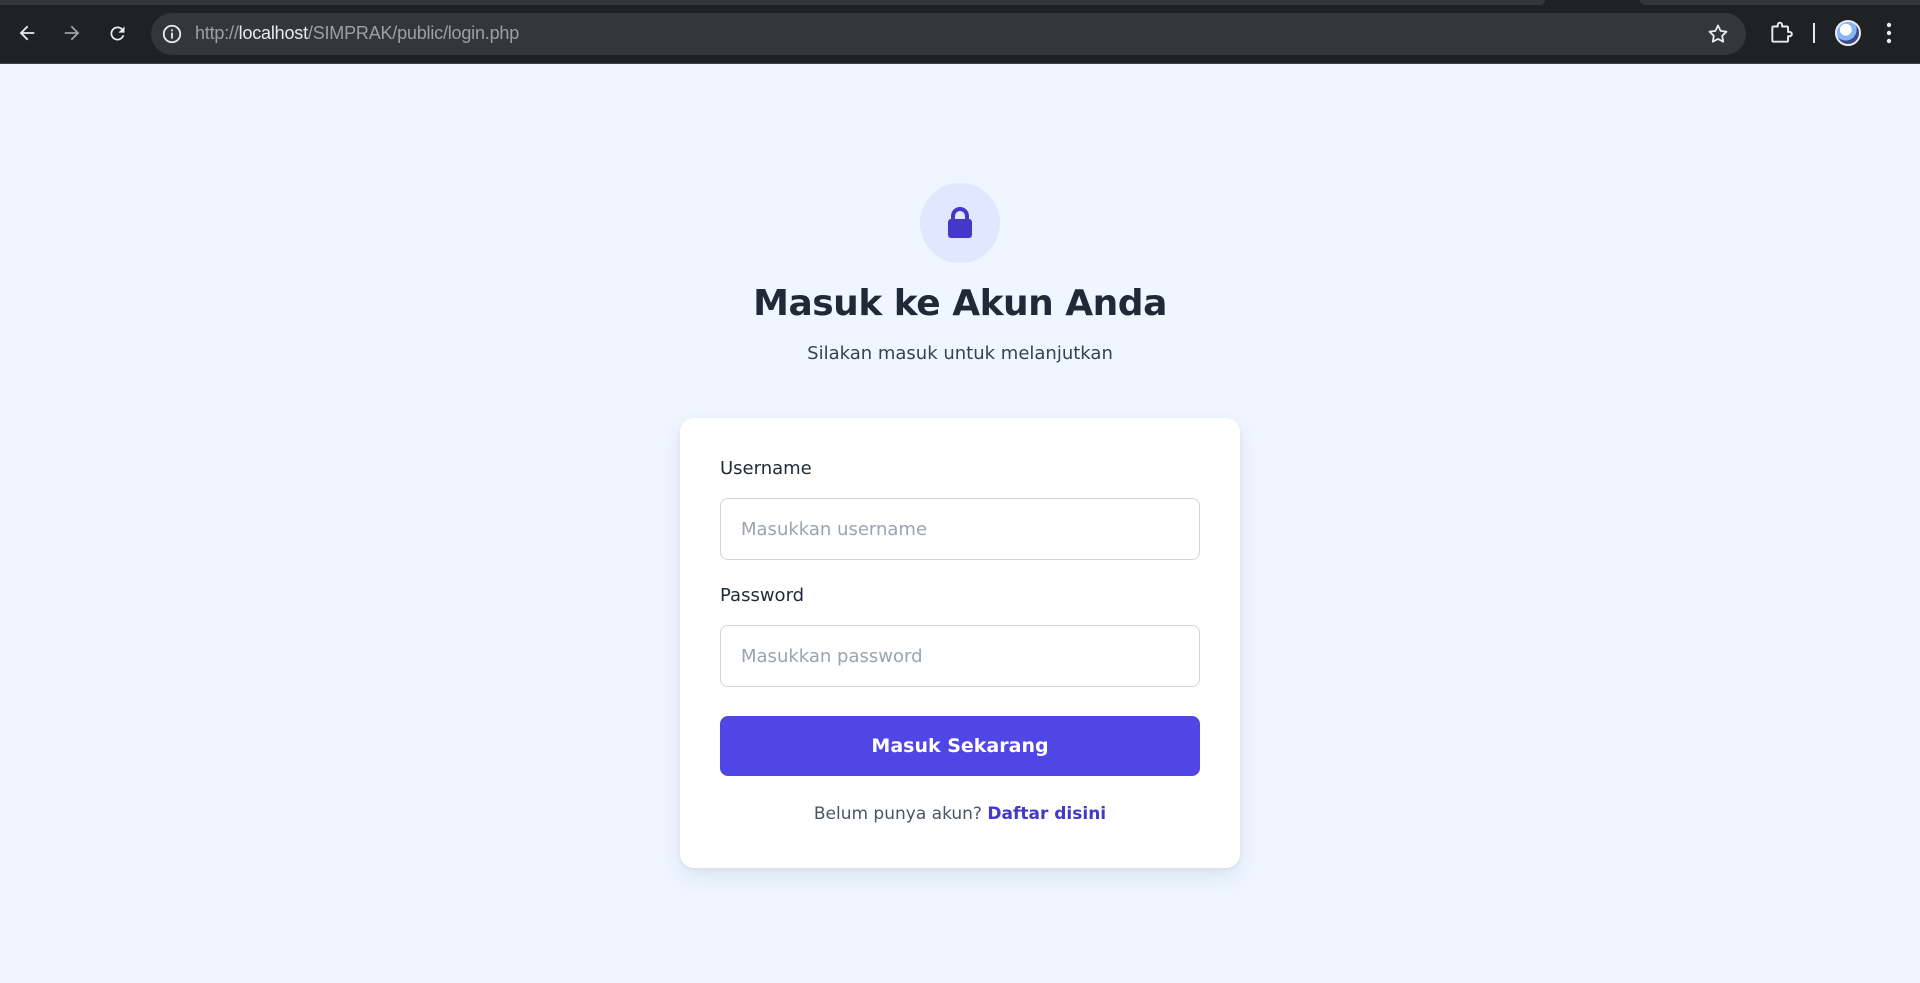 This screenshot has height=983, width=1920. I want to click on arrow-right-icon, so click(72, 33).